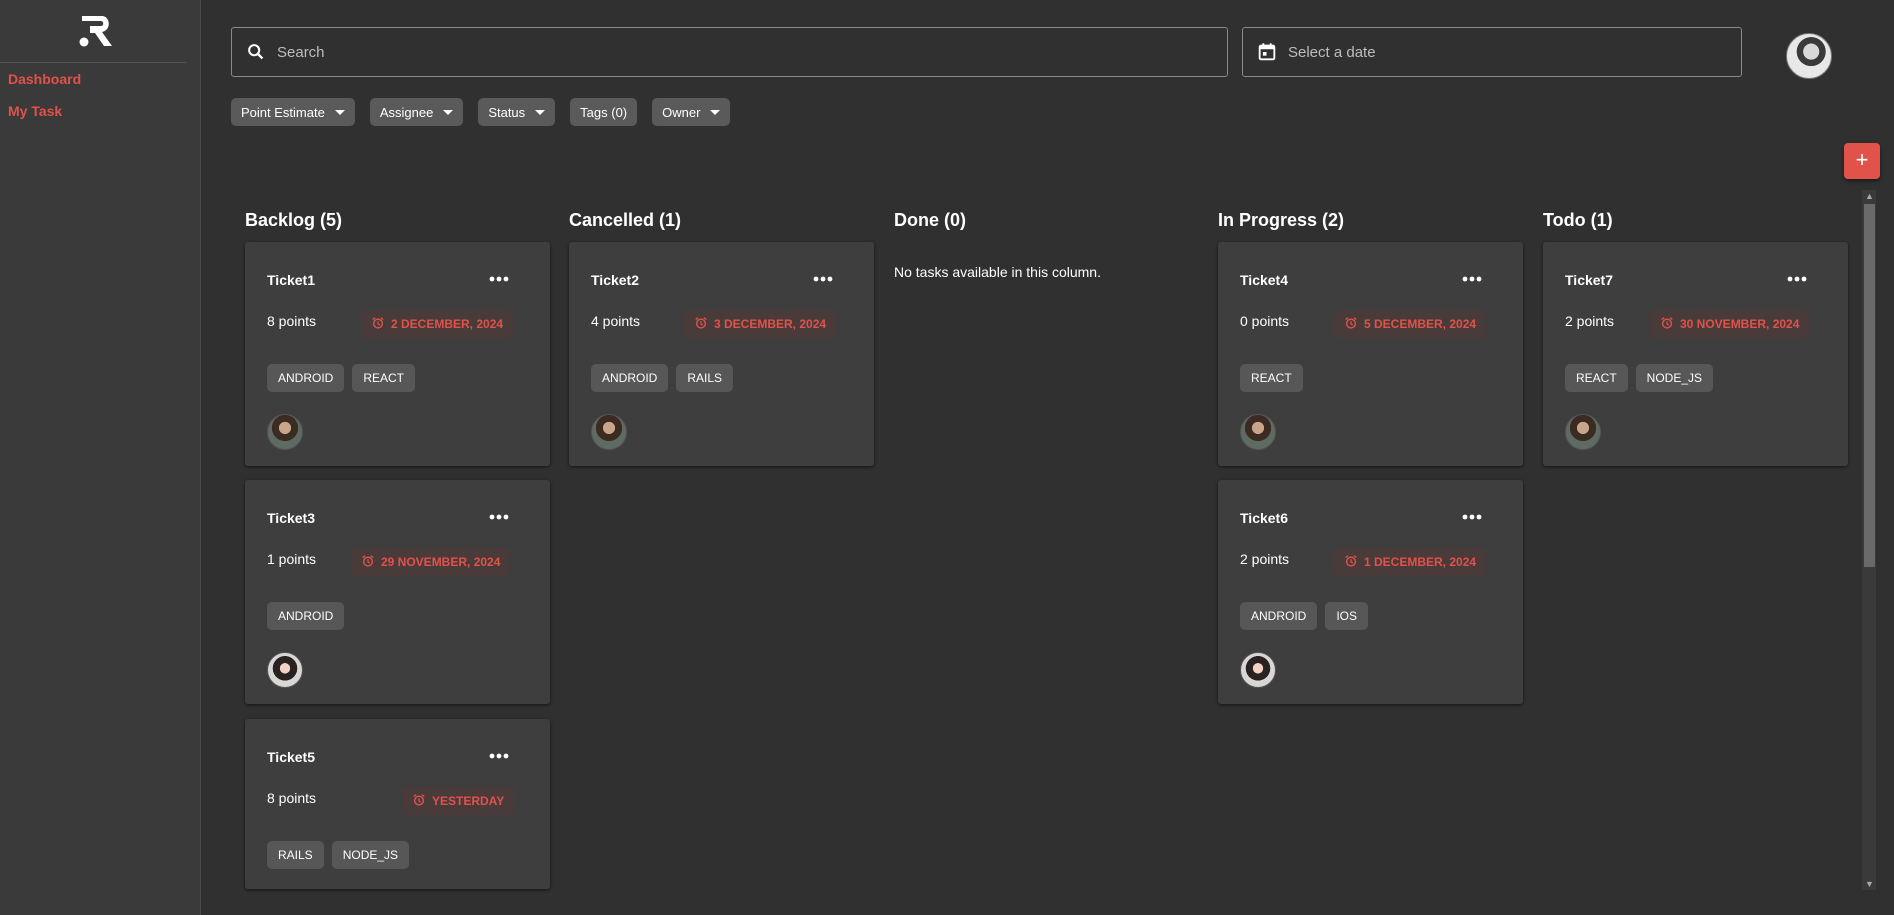 This screenshot has height=915, width=1894. I want to click on due-date-badge: 5 DECEMBER, 2024, so click(1410, 324).